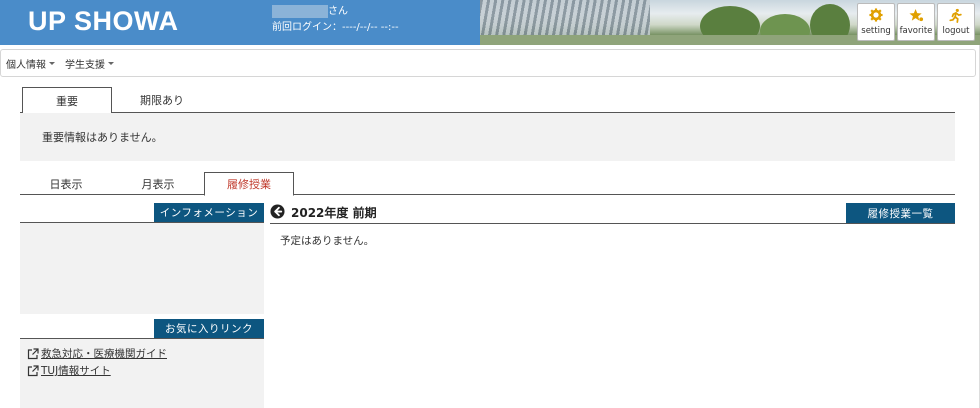 The width and height of the screenshot is (980, 408). I want to click on last-login-text: 前回ログイン：----/--/-- --:--, so click(335, 27).